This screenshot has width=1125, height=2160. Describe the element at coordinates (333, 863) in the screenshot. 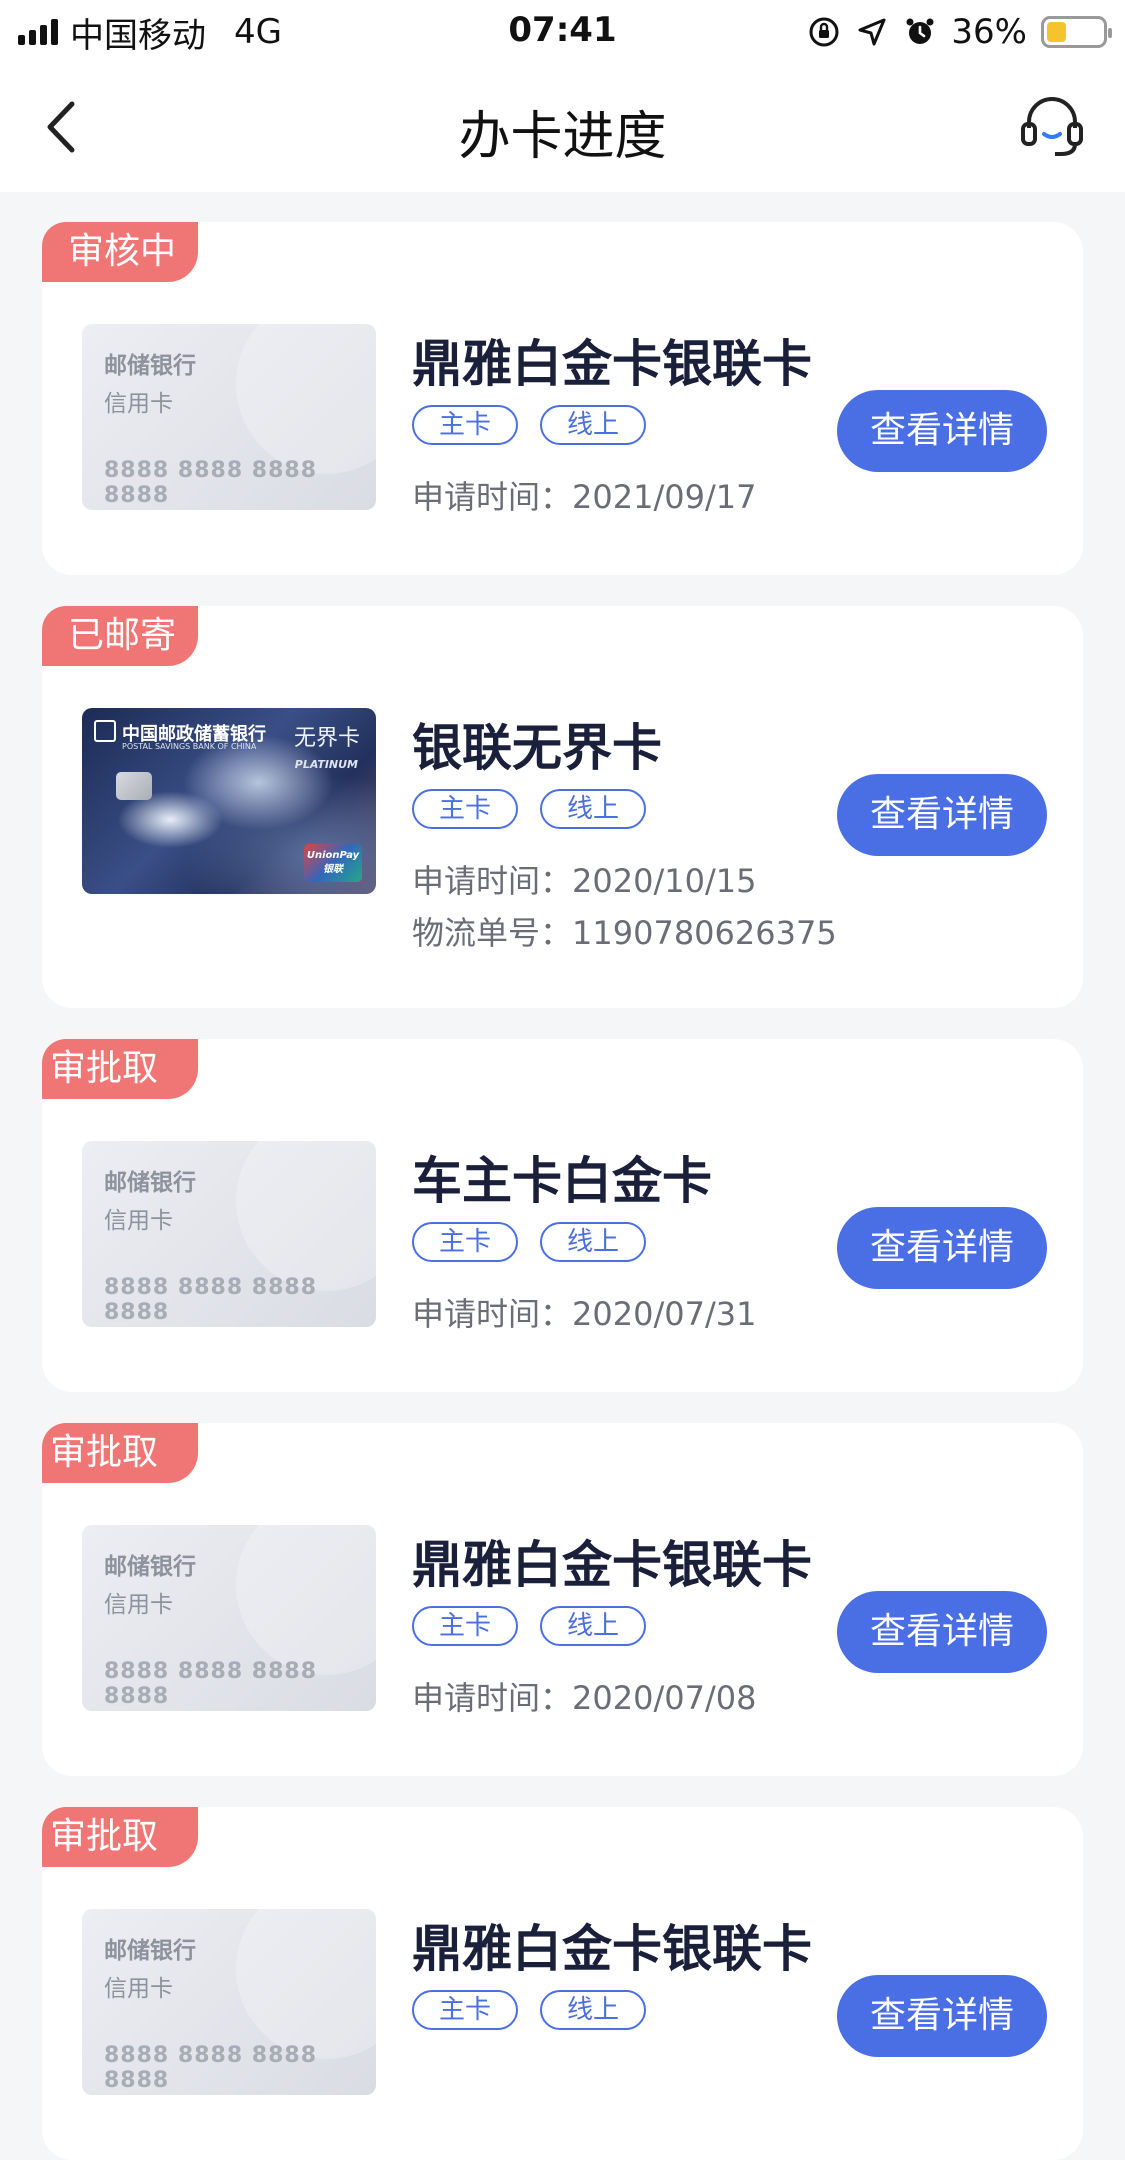

I see `unionpay-logo: UnionPay 银联` at that location.